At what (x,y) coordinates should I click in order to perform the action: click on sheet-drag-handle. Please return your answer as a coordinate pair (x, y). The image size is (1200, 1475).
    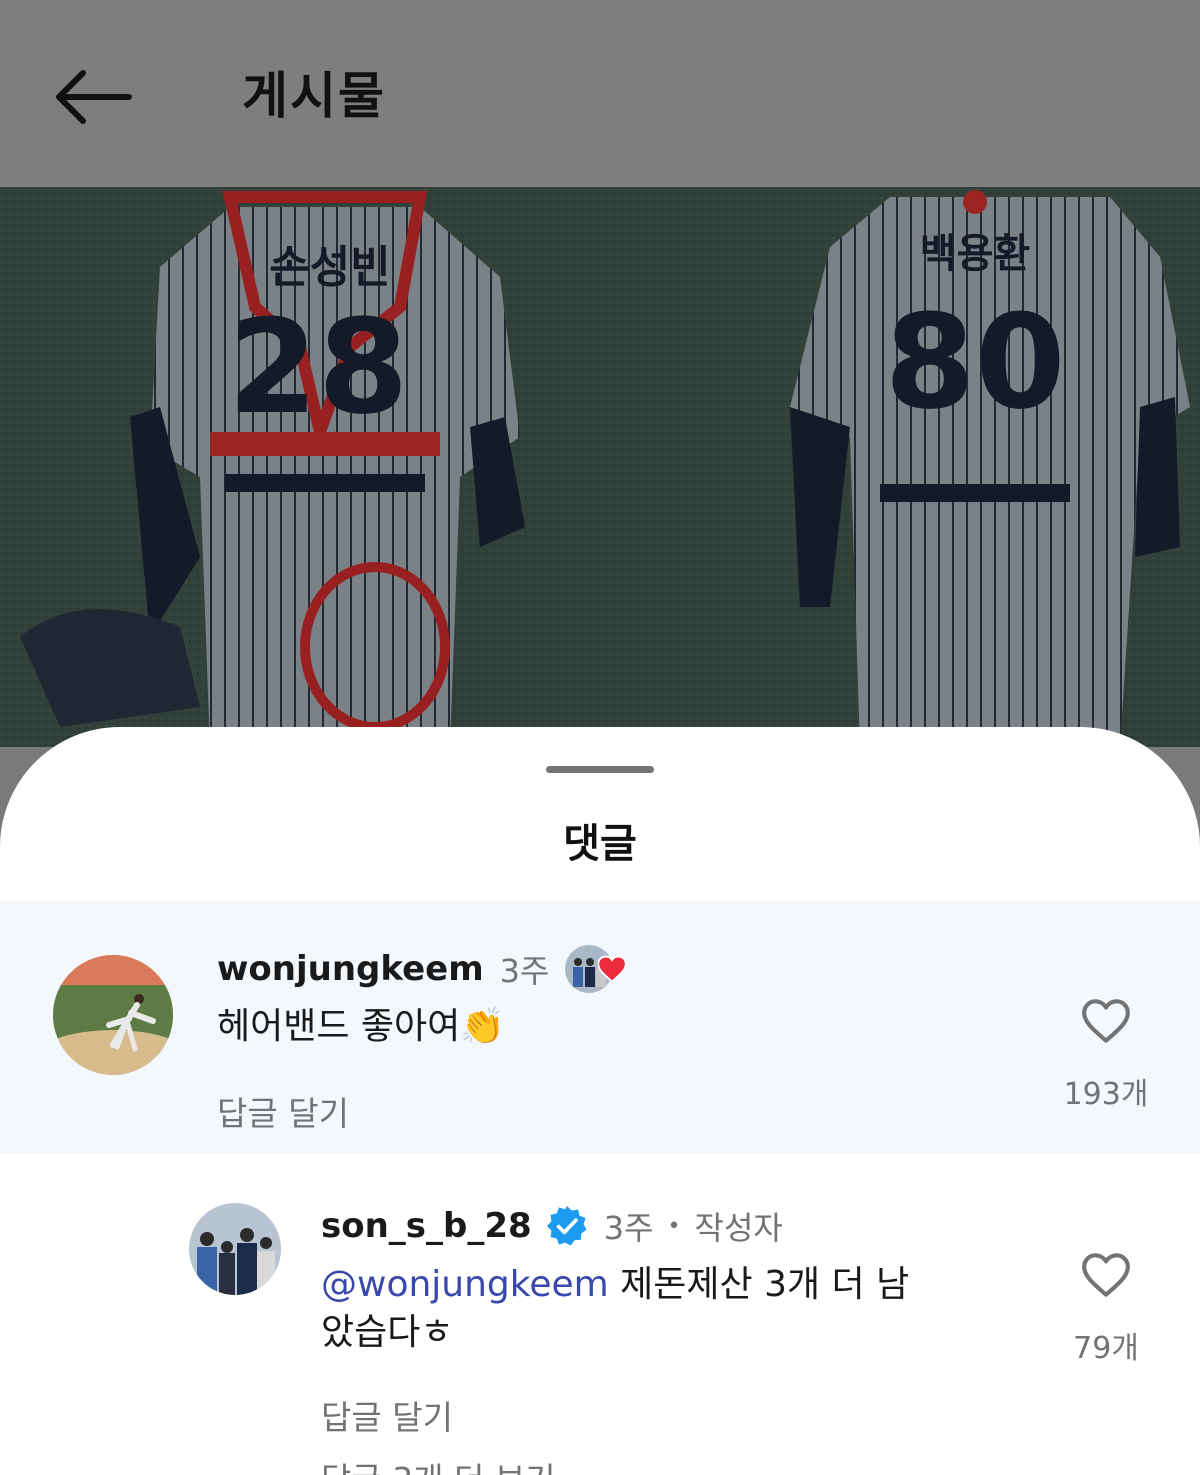
    Looking at the image, I should click on (600, 769).